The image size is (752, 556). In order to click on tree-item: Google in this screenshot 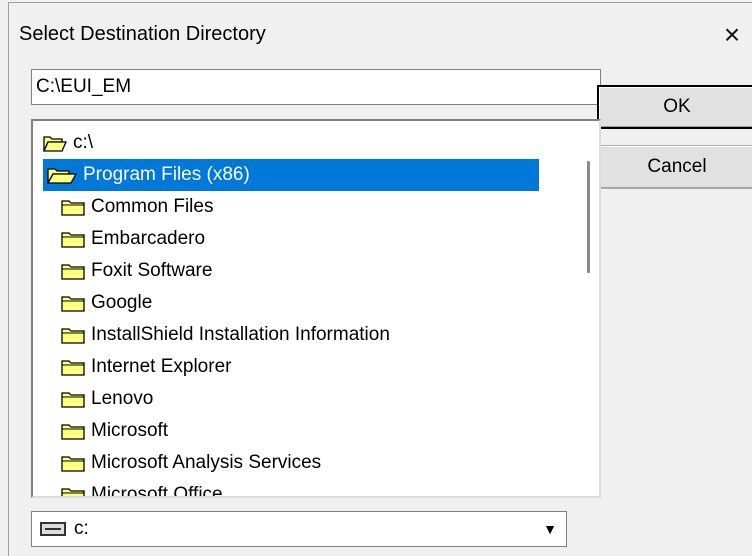, I will do `click(306, 303)`.